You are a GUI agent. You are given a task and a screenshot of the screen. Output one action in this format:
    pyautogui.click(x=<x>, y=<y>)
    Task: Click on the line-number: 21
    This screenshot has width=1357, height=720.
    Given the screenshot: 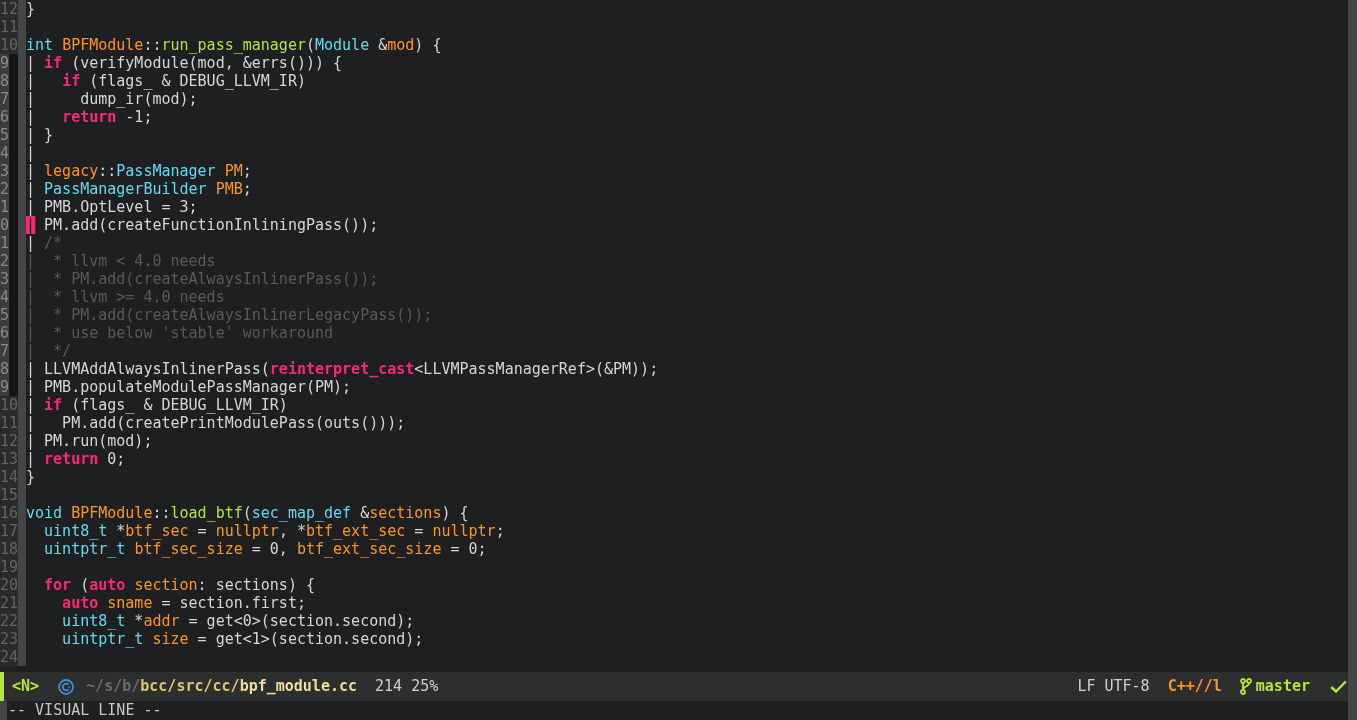 What is the action you would take?
    pyautogui.click(x=13, y=603)
    